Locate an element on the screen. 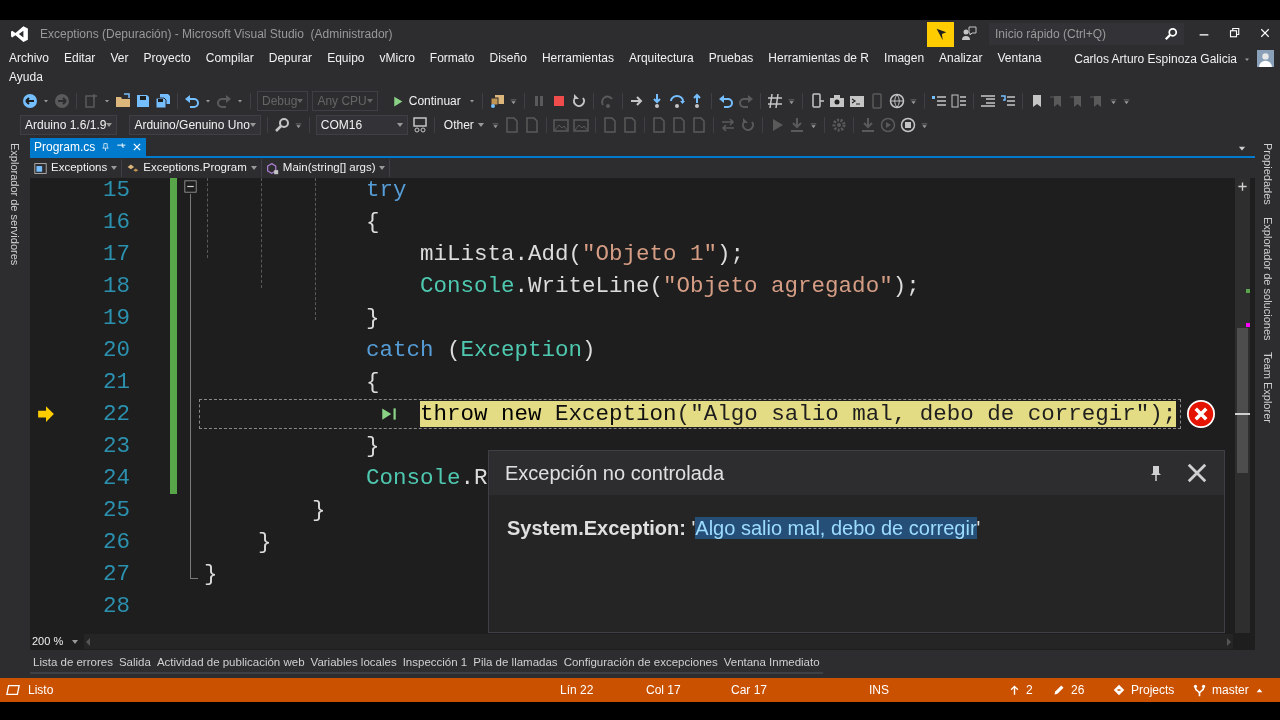  output-window-icon is located at coordinates (13, 690).